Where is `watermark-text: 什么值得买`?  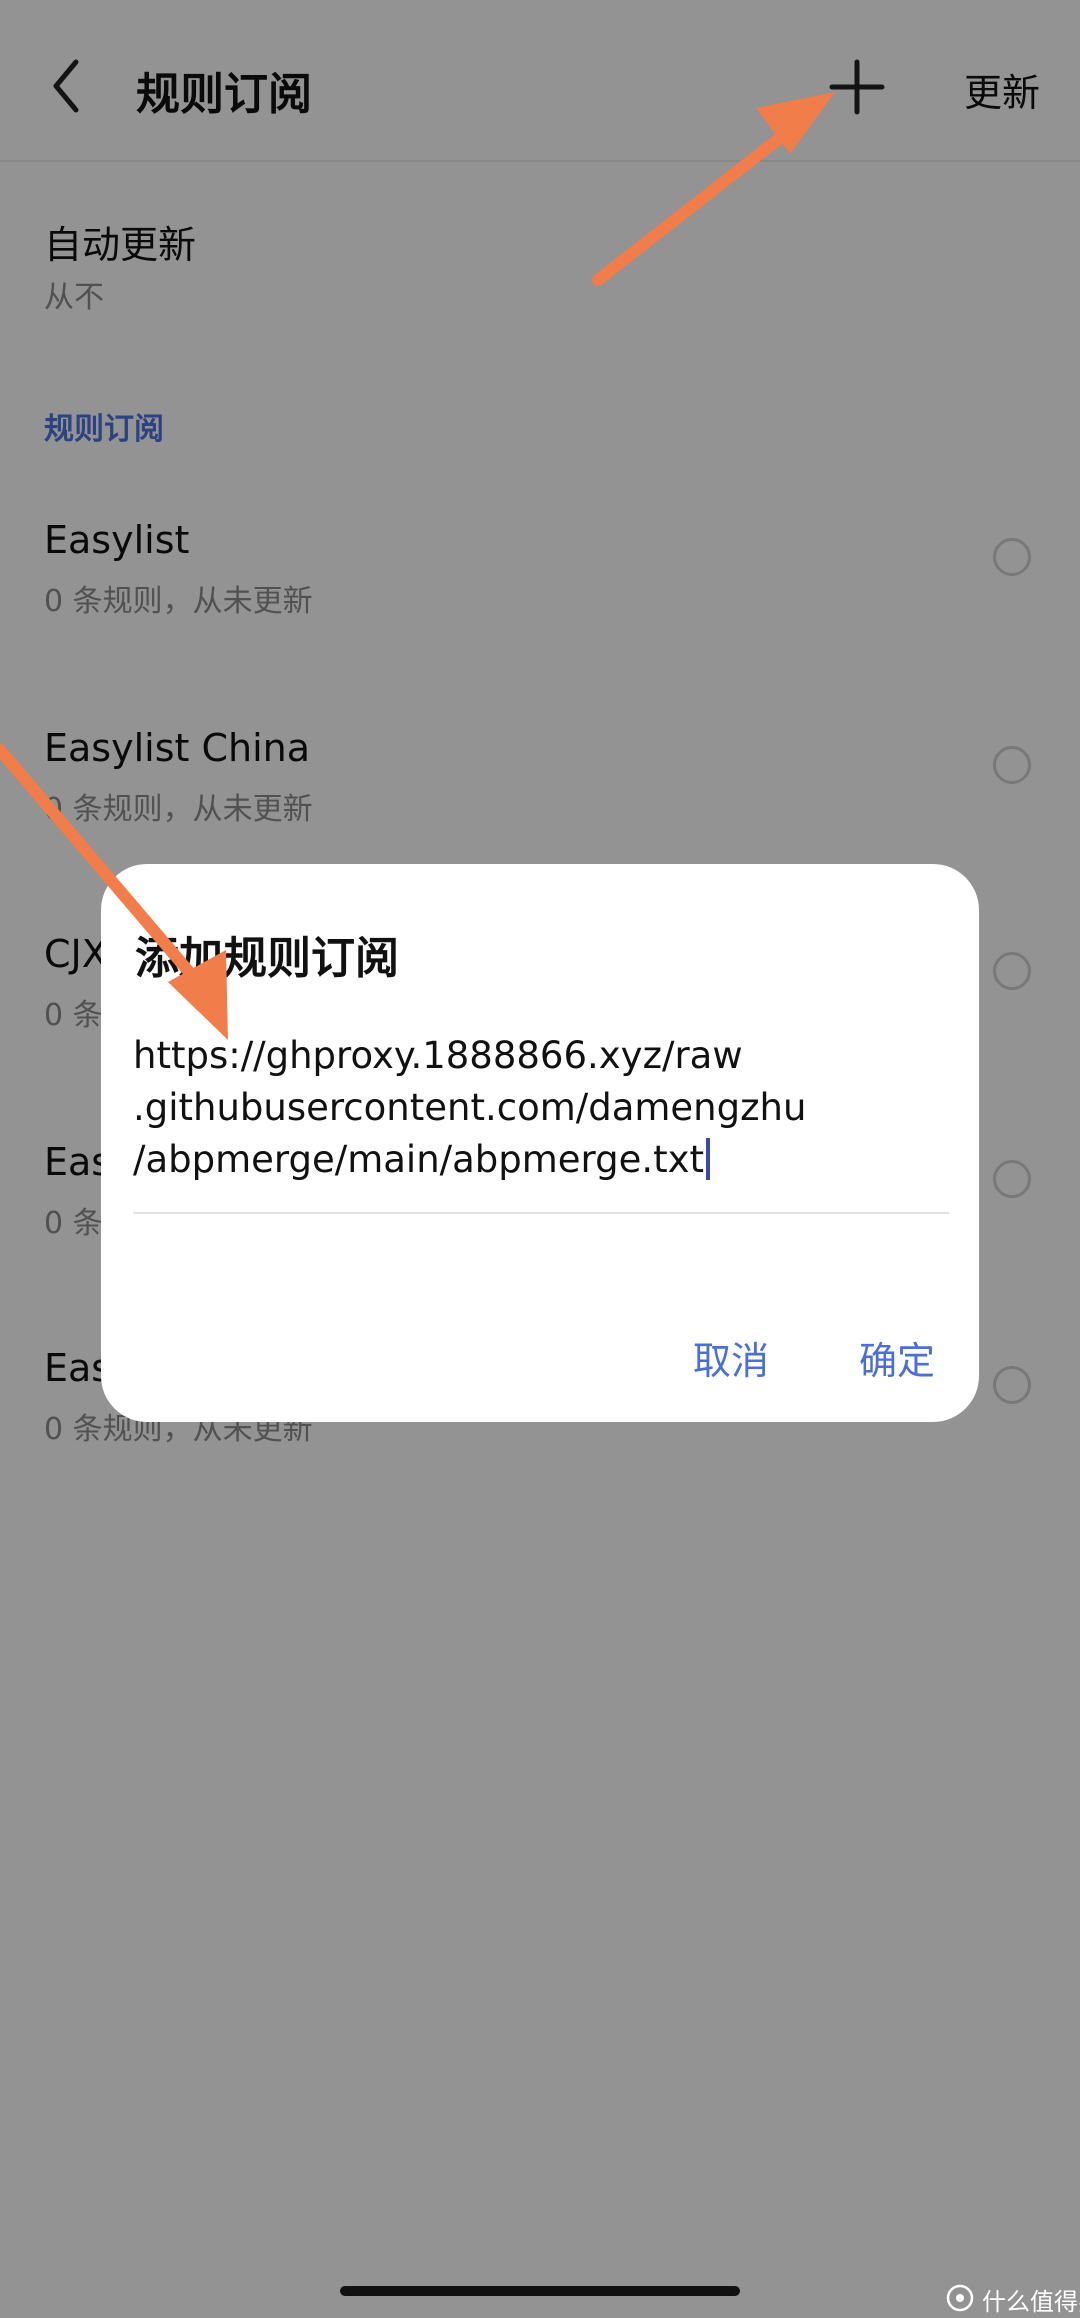 watermark-text: 什么值得买 is located at coordinates (1031, 2302).